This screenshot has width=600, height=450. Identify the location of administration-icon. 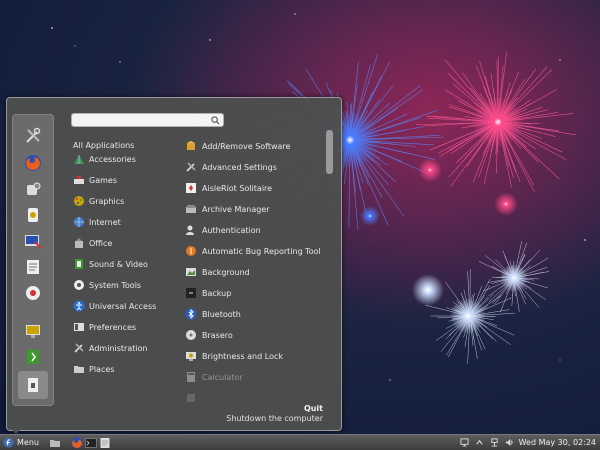
(79, 348).